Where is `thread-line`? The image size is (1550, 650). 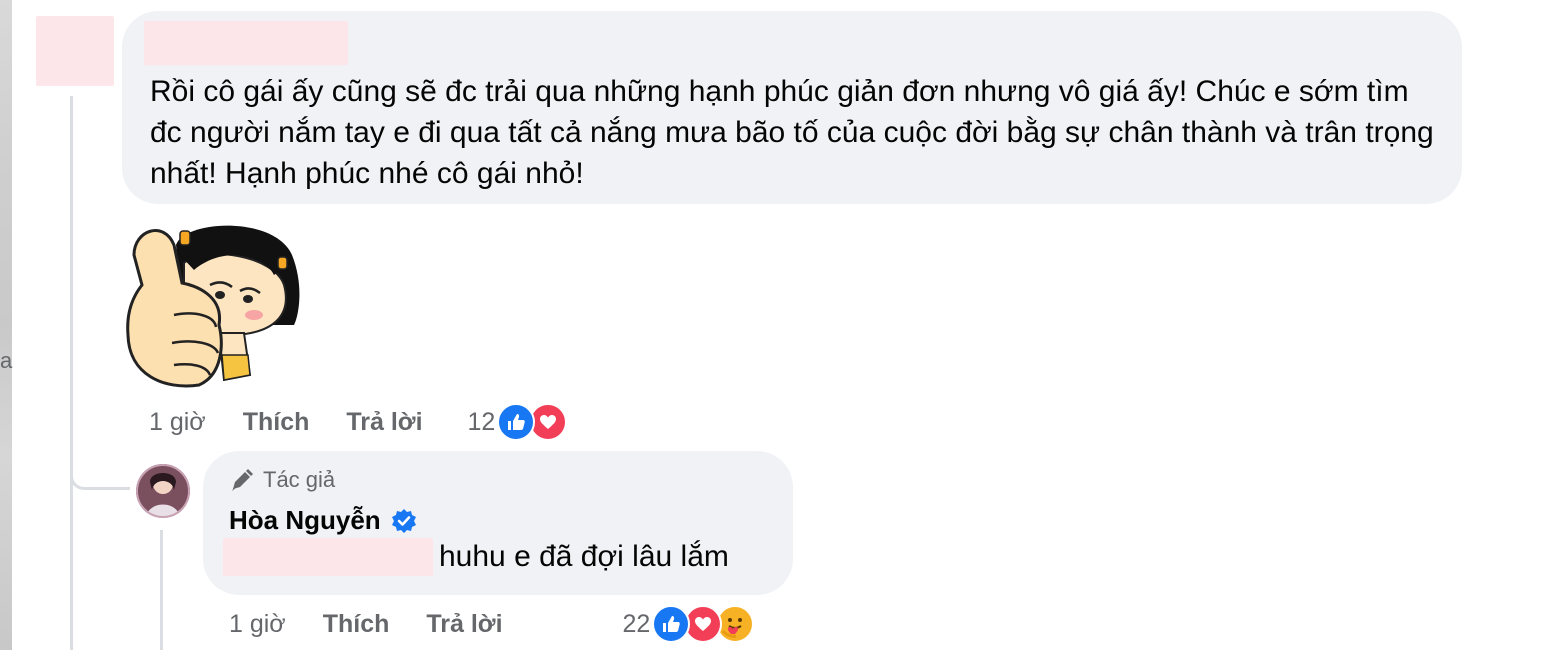
thread-line is located at coordinates (71, 373).